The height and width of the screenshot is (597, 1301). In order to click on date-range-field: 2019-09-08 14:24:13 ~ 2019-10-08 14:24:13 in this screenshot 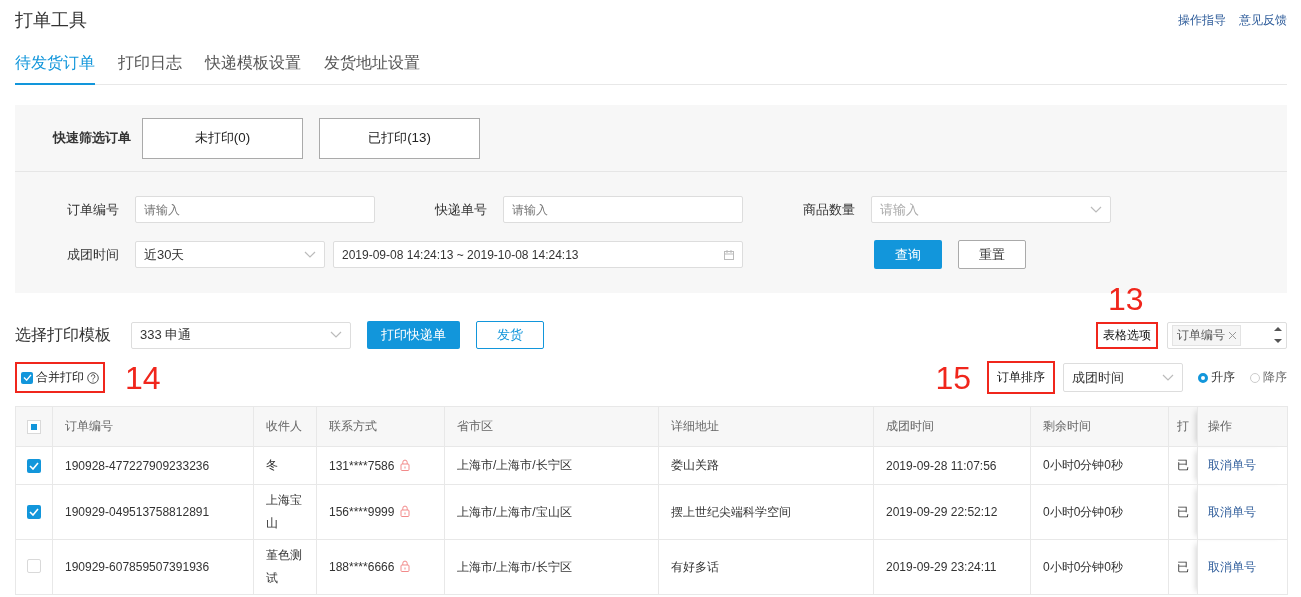, I will do `click(538, 254)`.